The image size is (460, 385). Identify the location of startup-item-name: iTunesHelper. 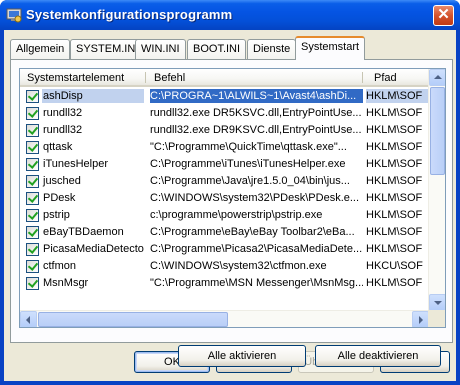
(76, 164).